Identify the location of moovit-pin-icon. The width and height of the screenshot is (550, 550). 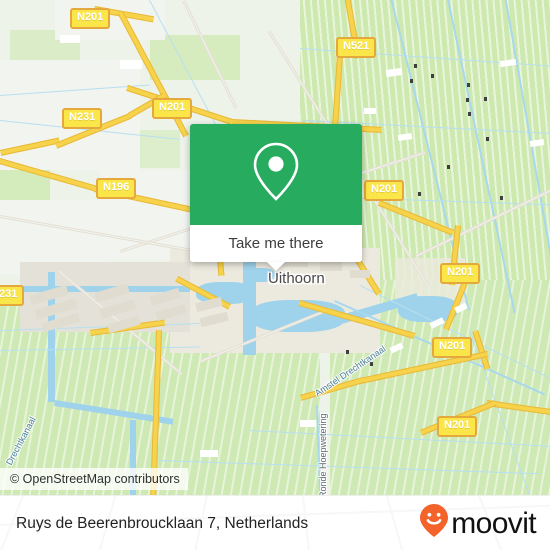
(434, 523).